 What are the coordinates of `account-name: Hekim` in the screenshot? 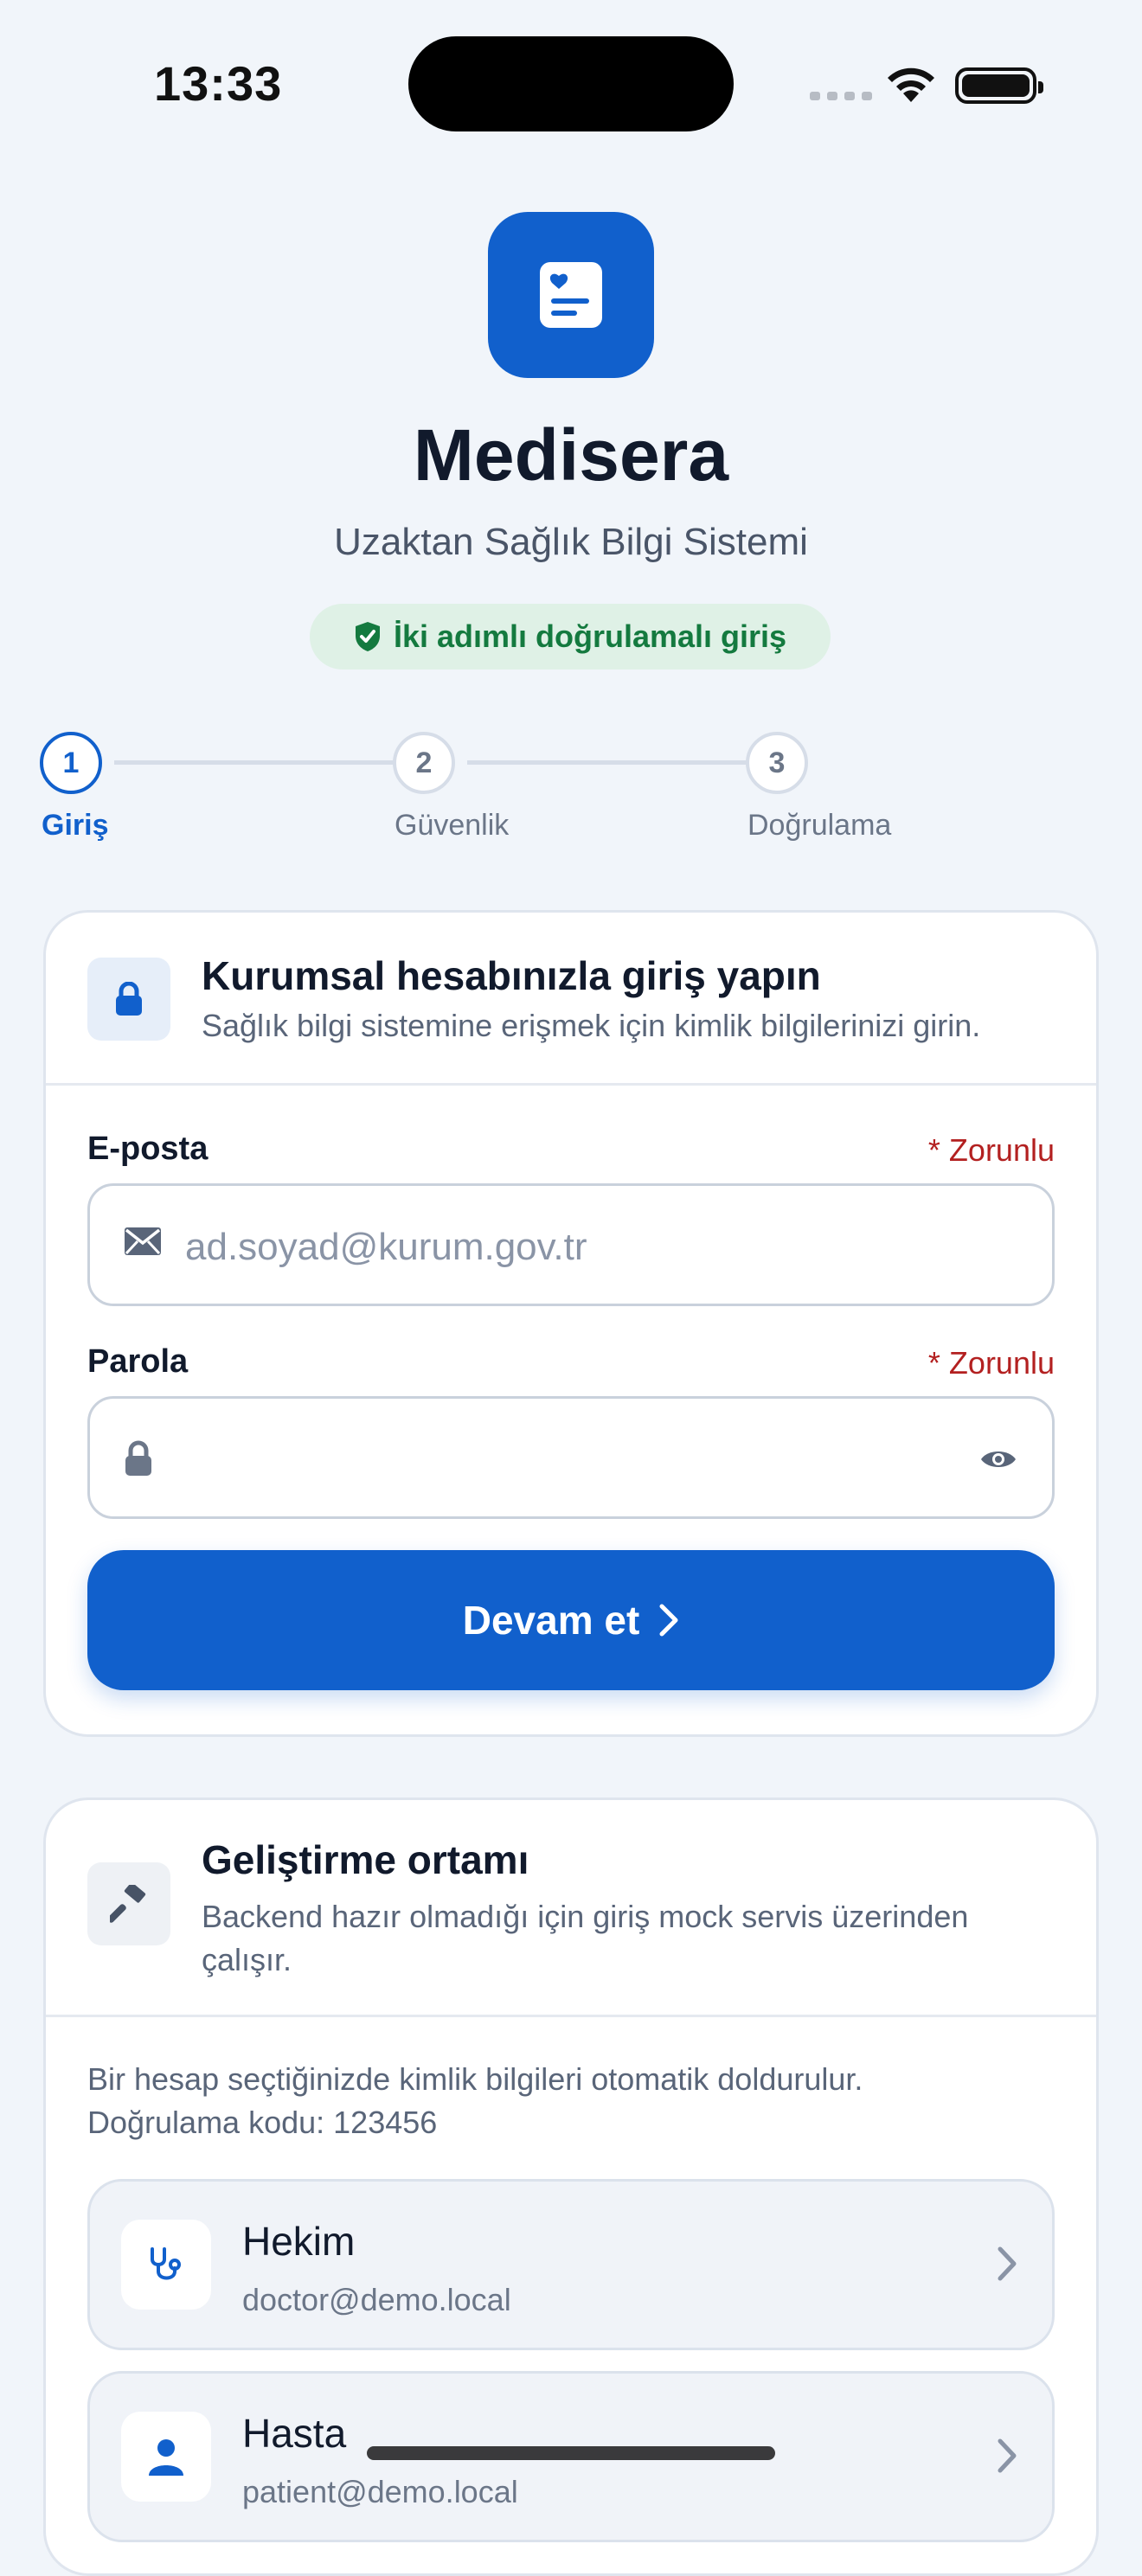 It's located at (299, 2241).